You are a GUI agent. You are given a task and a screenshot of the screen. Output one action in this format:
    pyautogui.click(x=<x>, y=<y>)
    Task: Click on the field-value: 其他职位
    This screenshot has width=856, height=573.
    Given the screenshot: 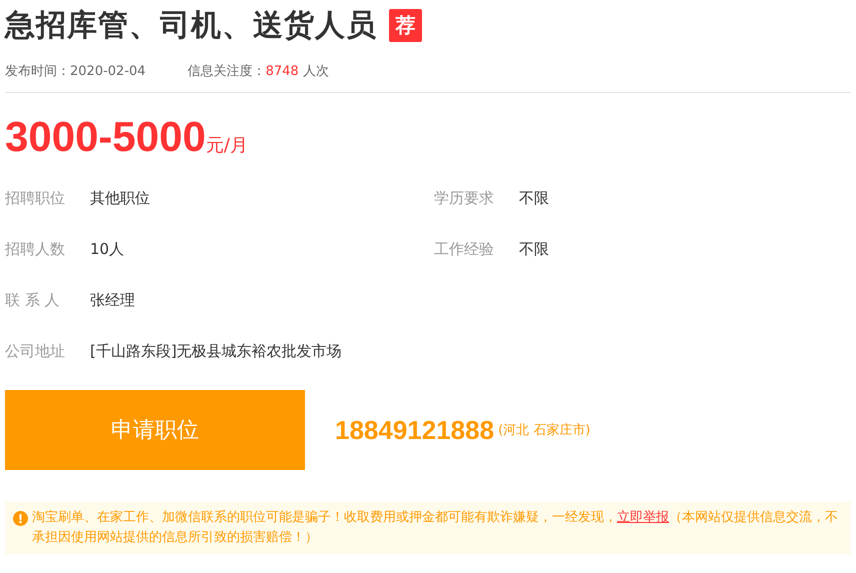 What is the action you would take?
    pyautogui.click(x=120, y=198)
    